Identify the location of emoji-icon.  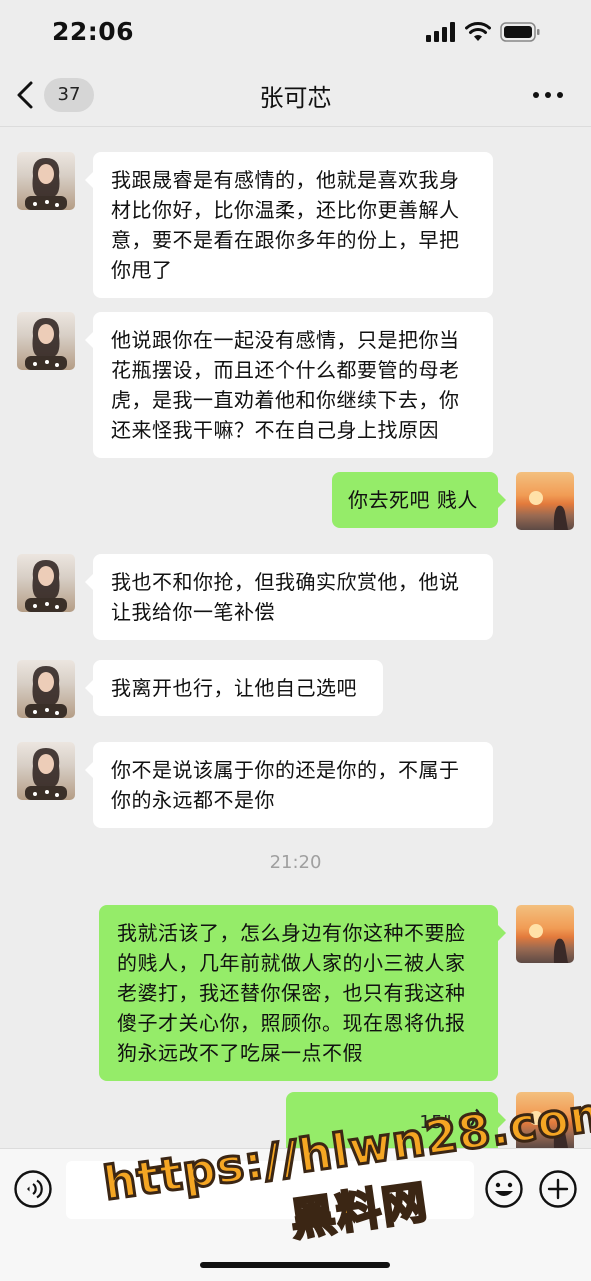
(504, 1189).